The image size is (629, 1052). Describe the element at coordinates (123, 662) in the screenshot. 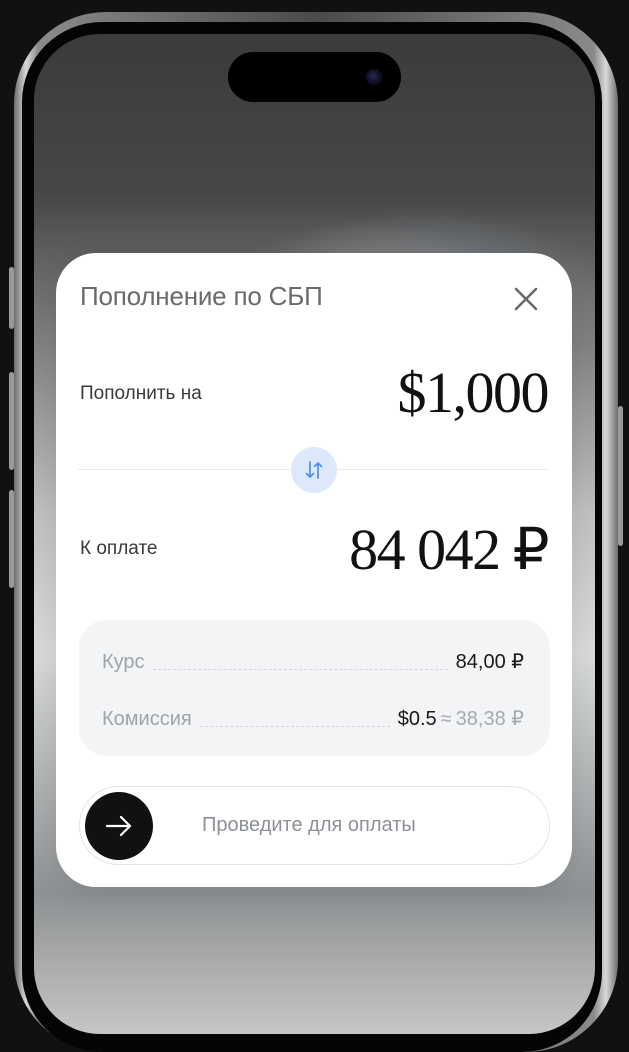

I see `rate-label: Курс` at that location.